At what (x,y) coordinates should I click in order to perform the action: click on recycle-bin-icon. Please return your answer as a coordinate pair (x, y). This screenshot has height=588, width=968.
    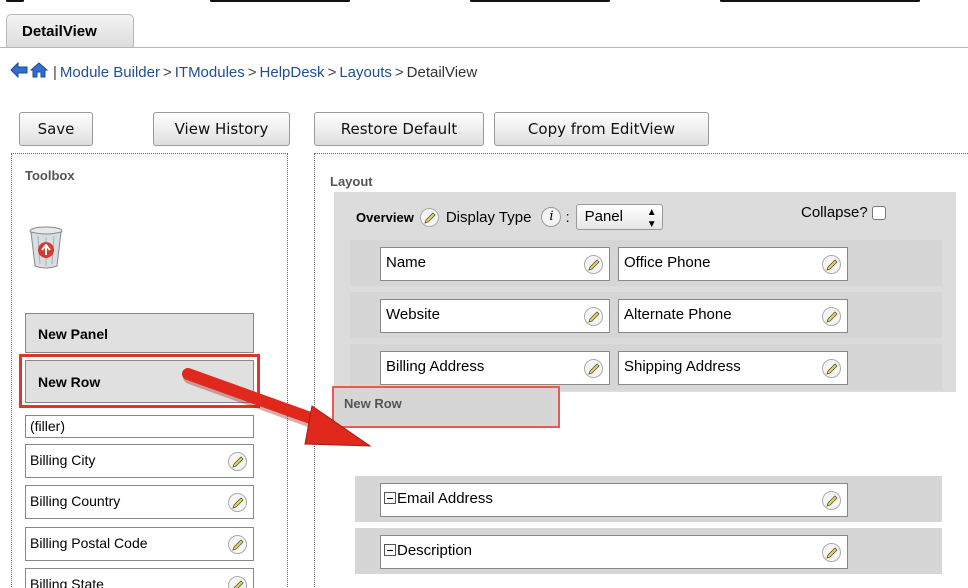
    Looking at the image, I should click on (46, 250).